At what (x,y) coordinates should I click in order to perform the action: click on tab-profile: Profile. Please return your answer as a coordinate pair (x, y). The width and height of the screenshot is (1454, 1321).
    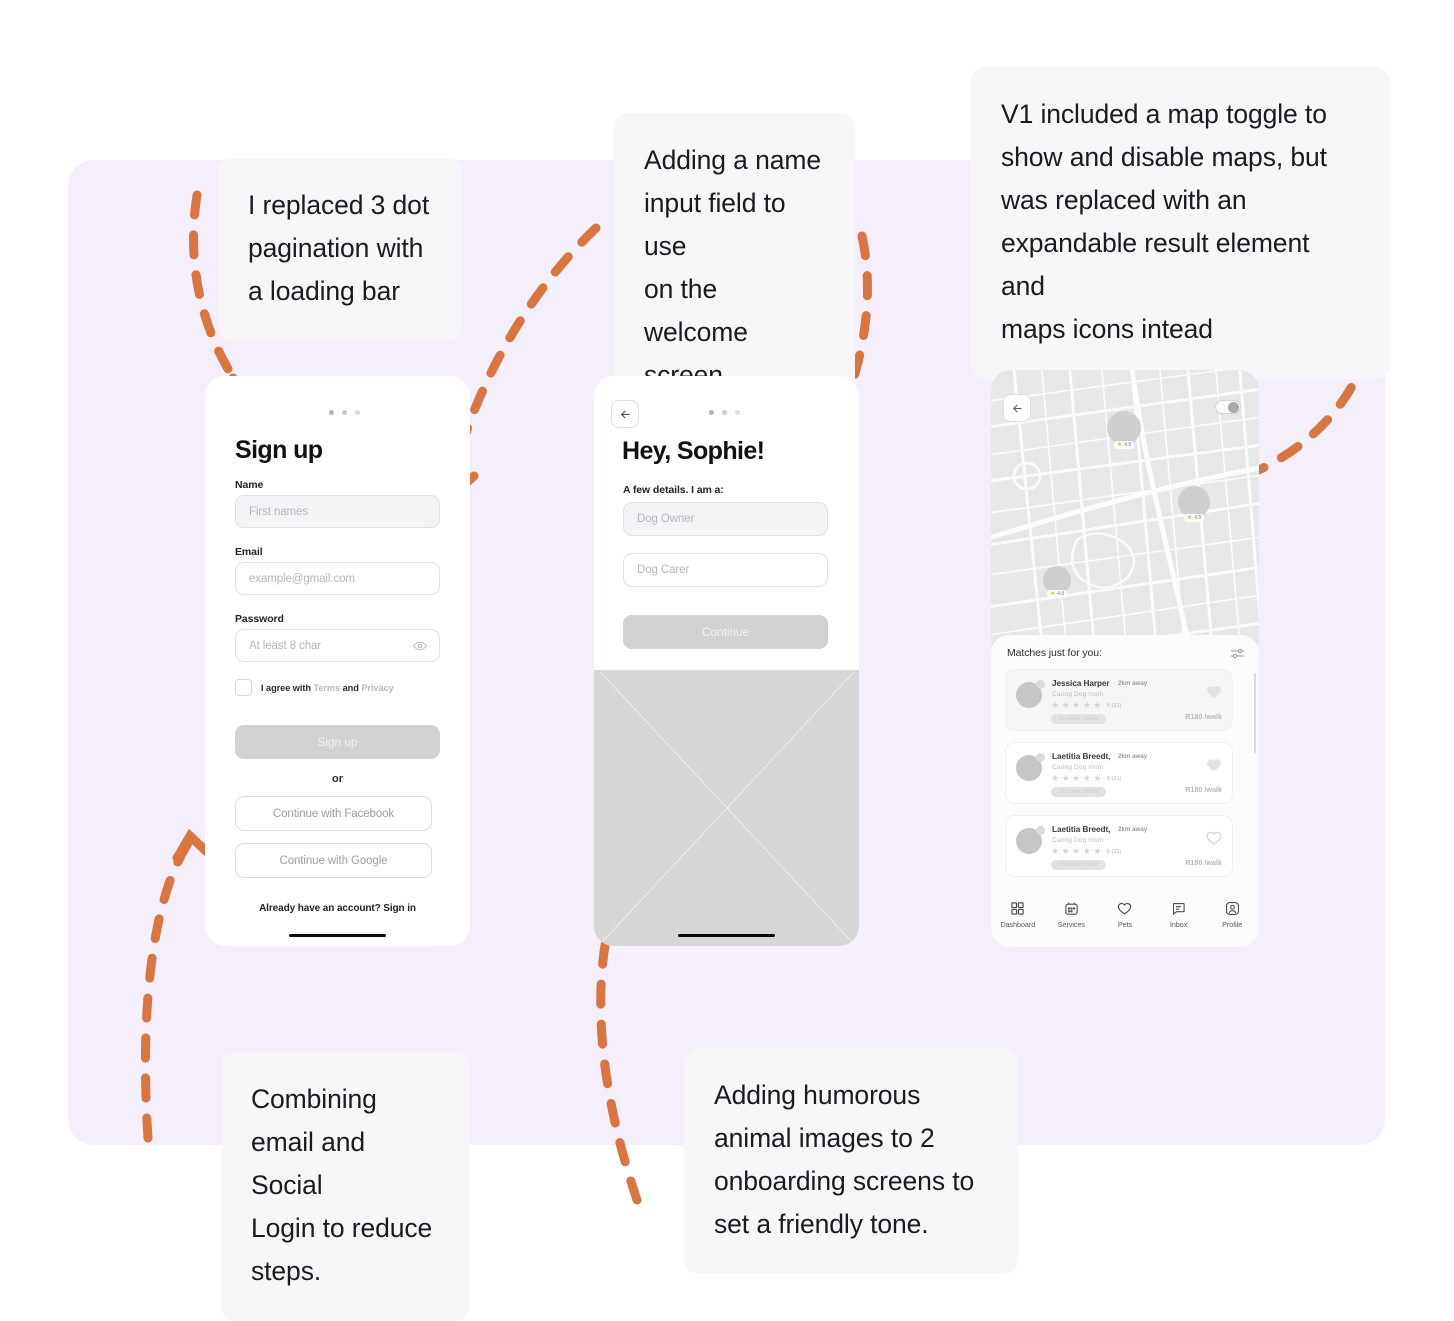
    Looking at the image, I should click on (1232, 915).